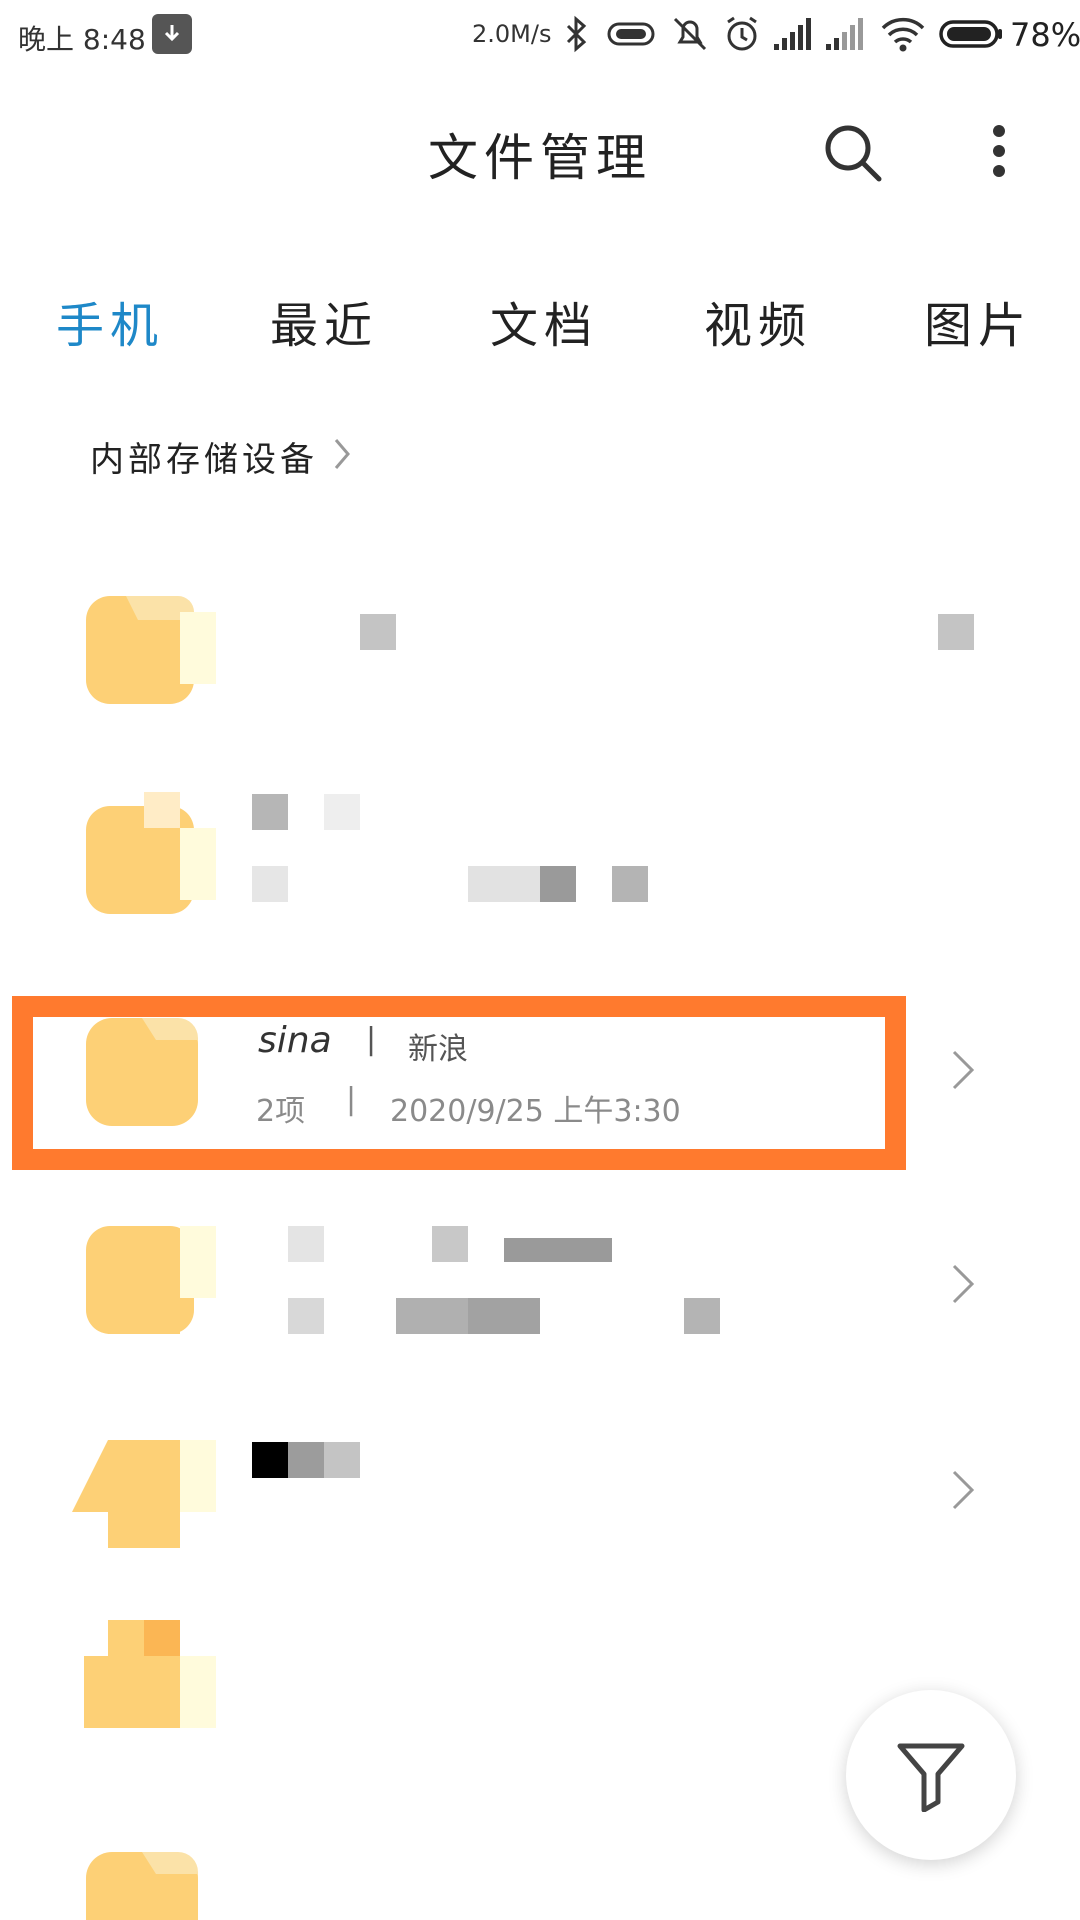 This screenshot has height=1920, width=1080. I want to click on battery-percent: 78%, so click(1045, 35).